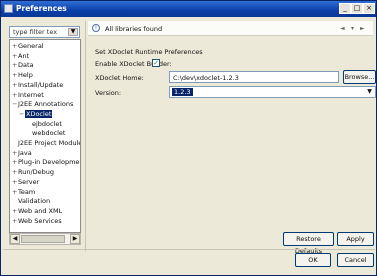  I want to click on message-bar: i All libraries found ◄ ▾ ►, so click(230, 28).